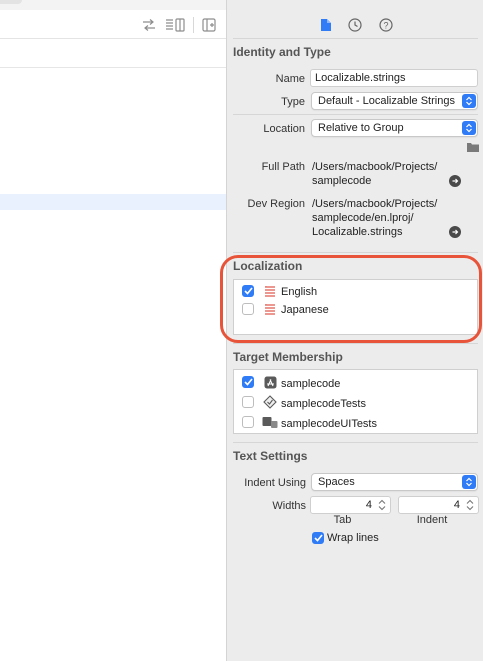  What do you see at coordinates (113, 5) in the screenshot?
I see `tab-bar` at bounding box center [113, 5].